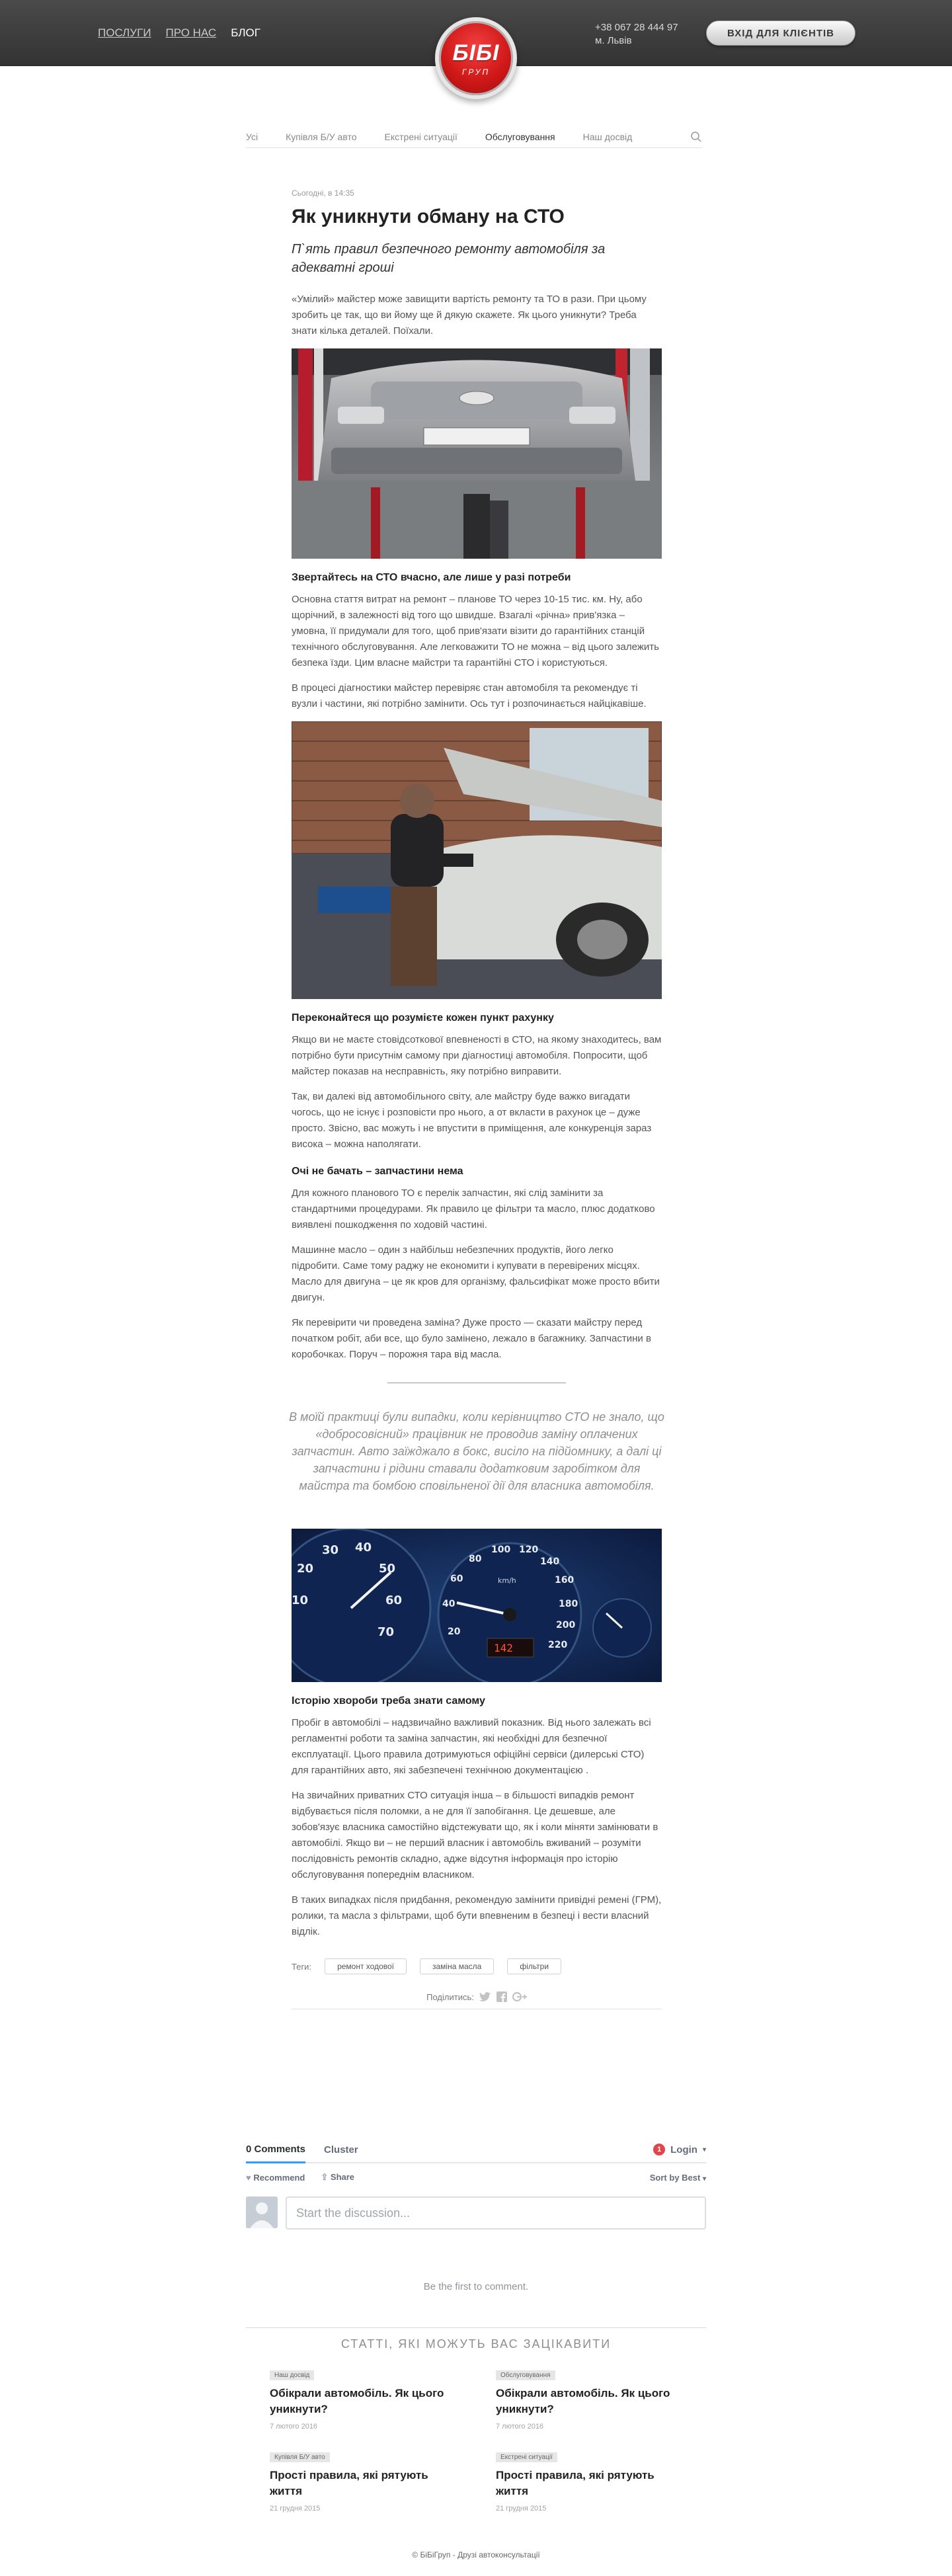 The width and height of the screenshot is (952, 2576). Describe the element at coordinates (456, 1579) in the screenshot. I see `speed-tick-60: 60` at that location.